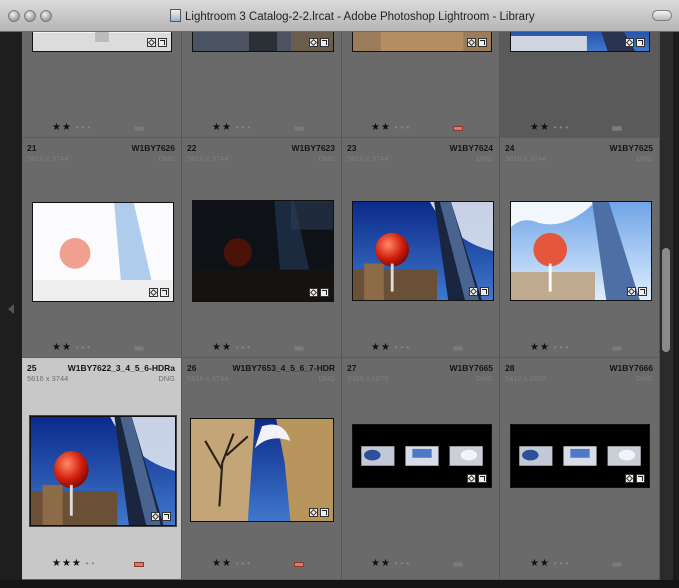  I want to click on toolbar-toggle-button, so click(662, 15).